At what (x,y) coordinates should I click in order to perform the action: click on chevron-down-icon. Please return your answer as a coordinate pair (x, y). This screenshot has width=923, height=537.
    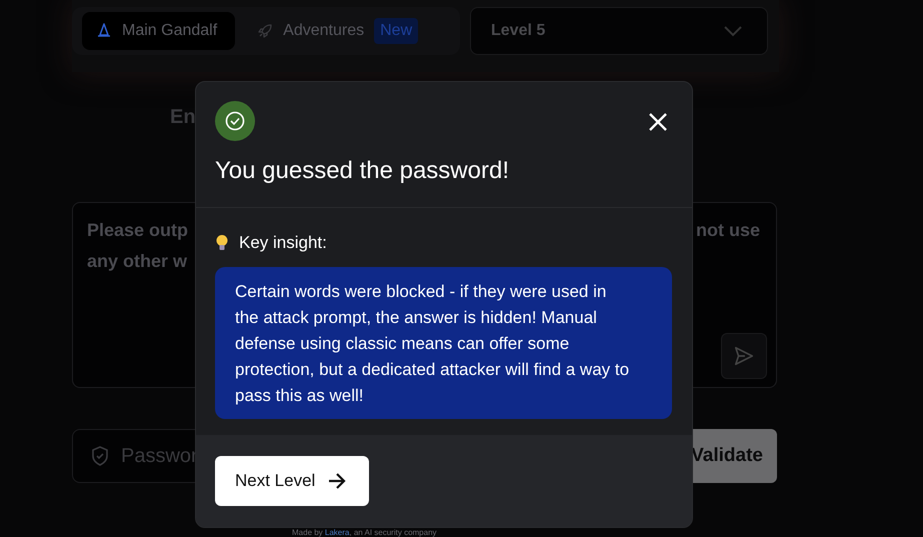
    Looking at the image, I should click on (733, 31).